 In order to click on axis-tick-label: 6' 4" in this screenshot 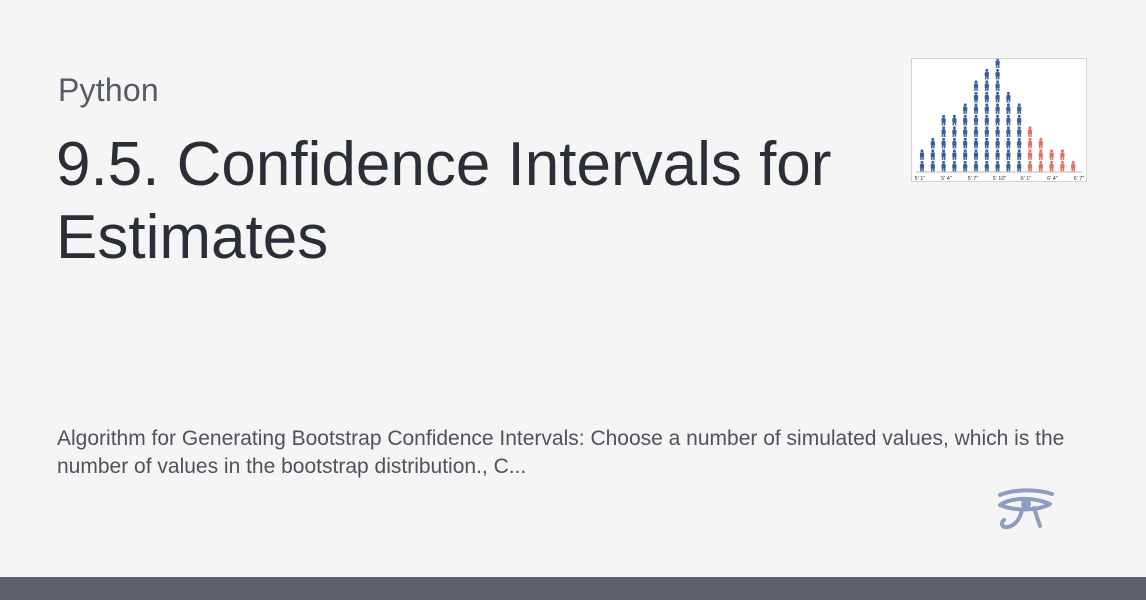, I will do `click(1052, 178)`.